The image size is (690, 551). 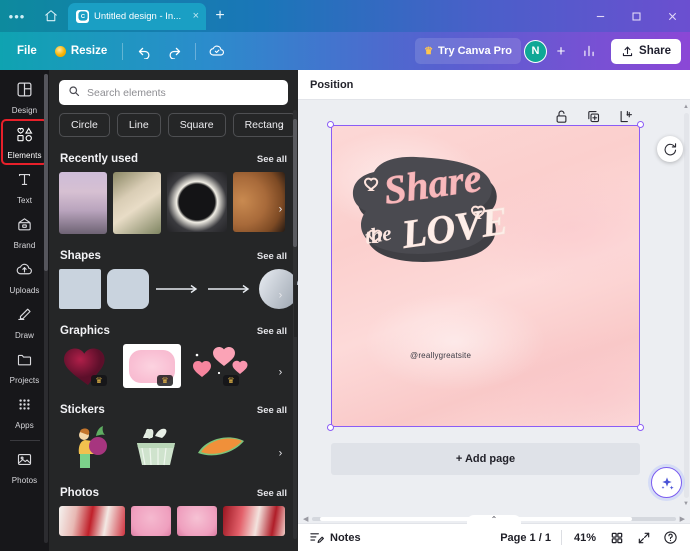 What do you see at coordinates (686, 504) in the screenshot?
I see `scroll-down-arrow-icon: ▼` at bounding box center [686, 504].